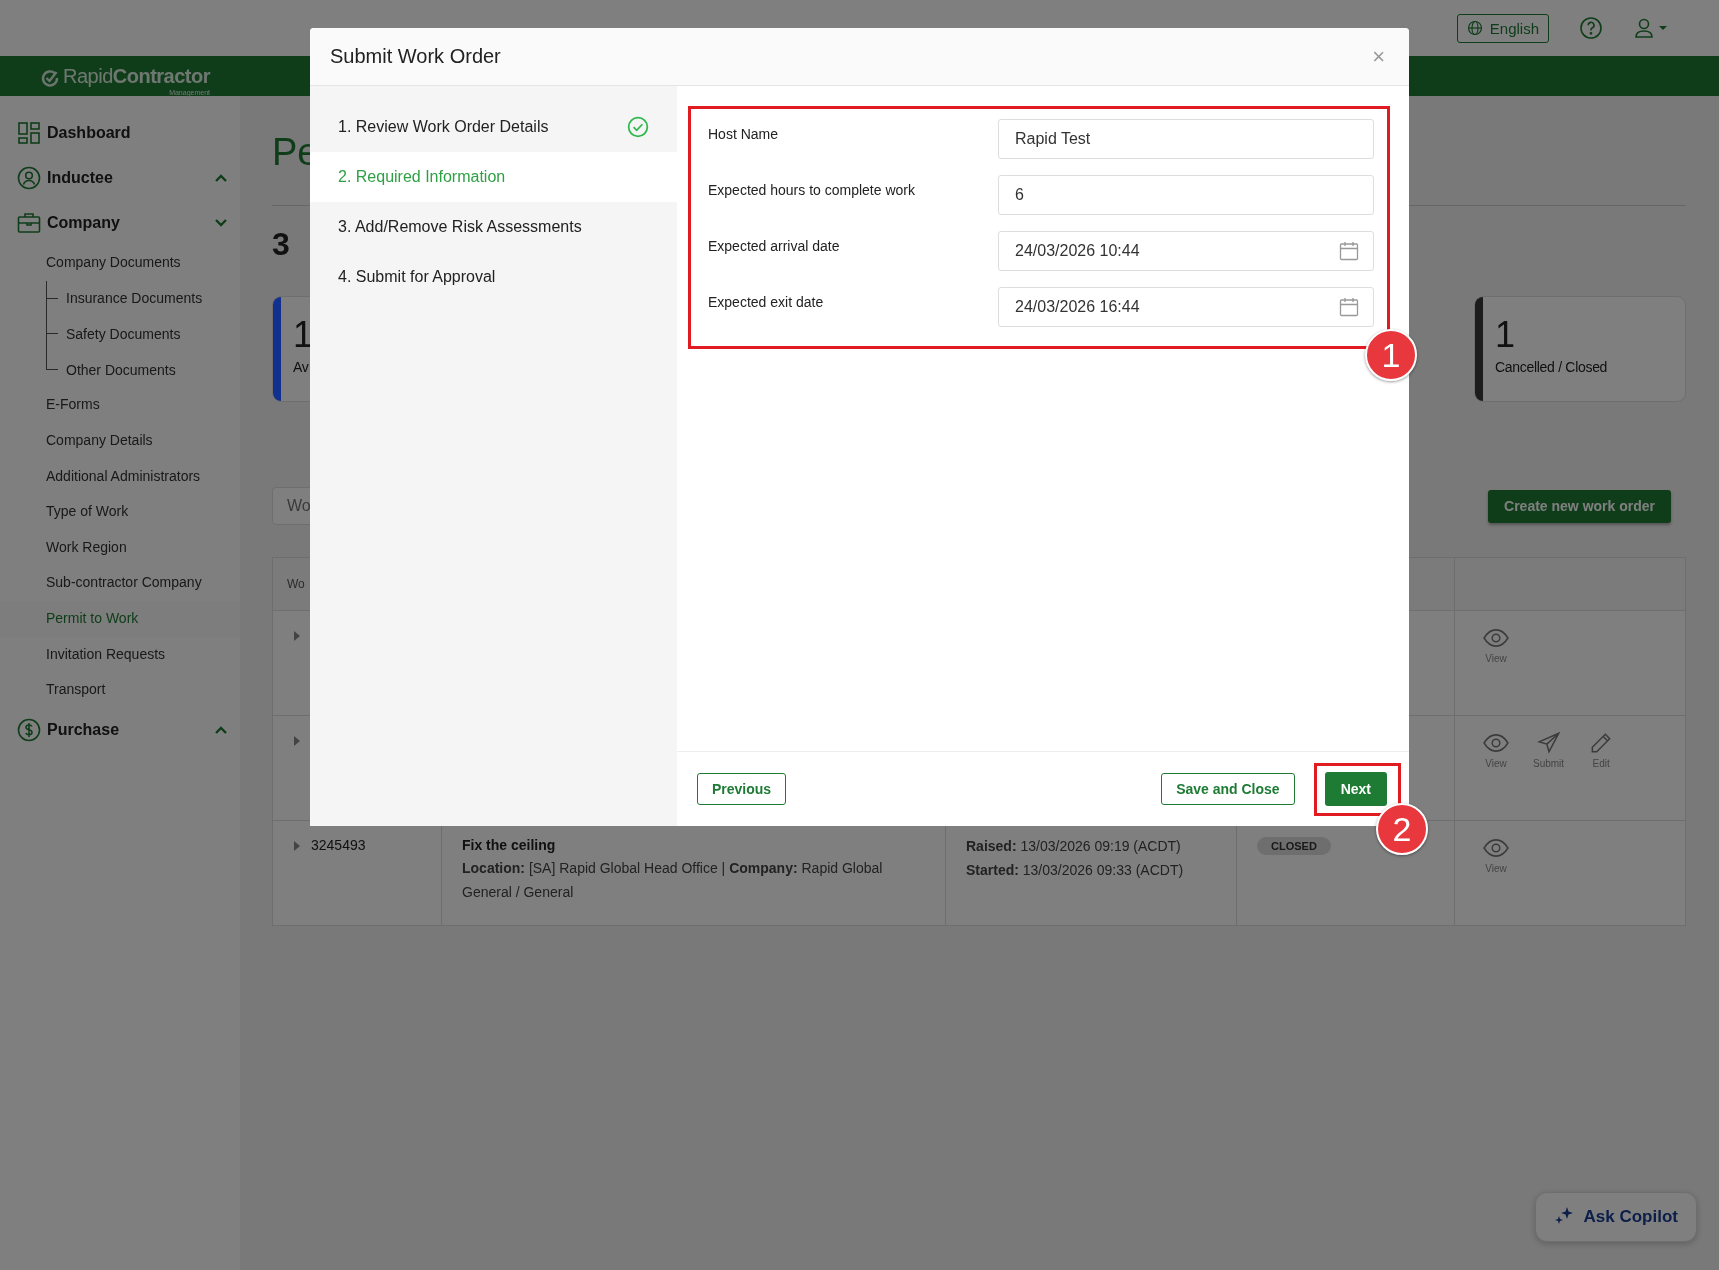 Image resolution: width=1719 pixels, height=1270 pixels. Describe the element at coordinates (1186, 195) in the screenshot. I see `text-field: 6` at that location.